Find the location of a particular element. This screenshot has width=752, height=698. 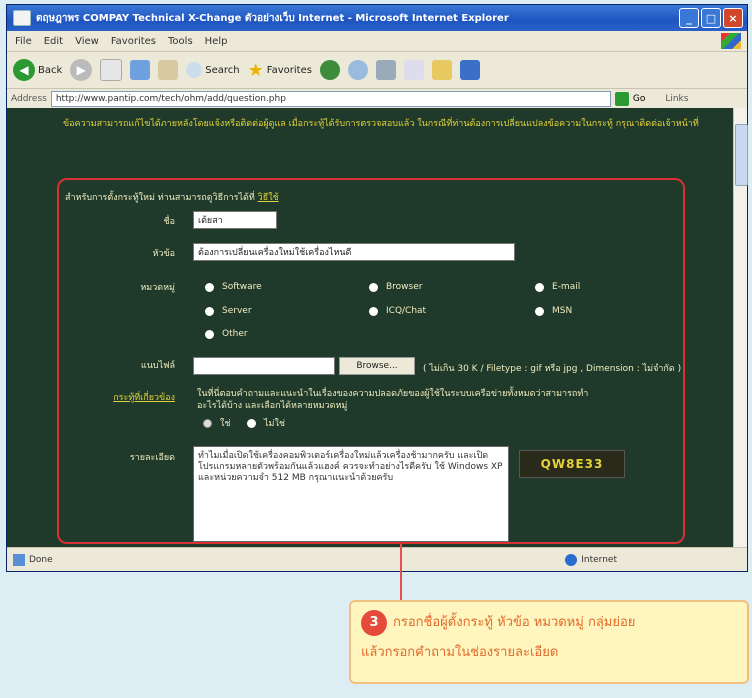

scroll-thumb is located at coordinates (741, 155).